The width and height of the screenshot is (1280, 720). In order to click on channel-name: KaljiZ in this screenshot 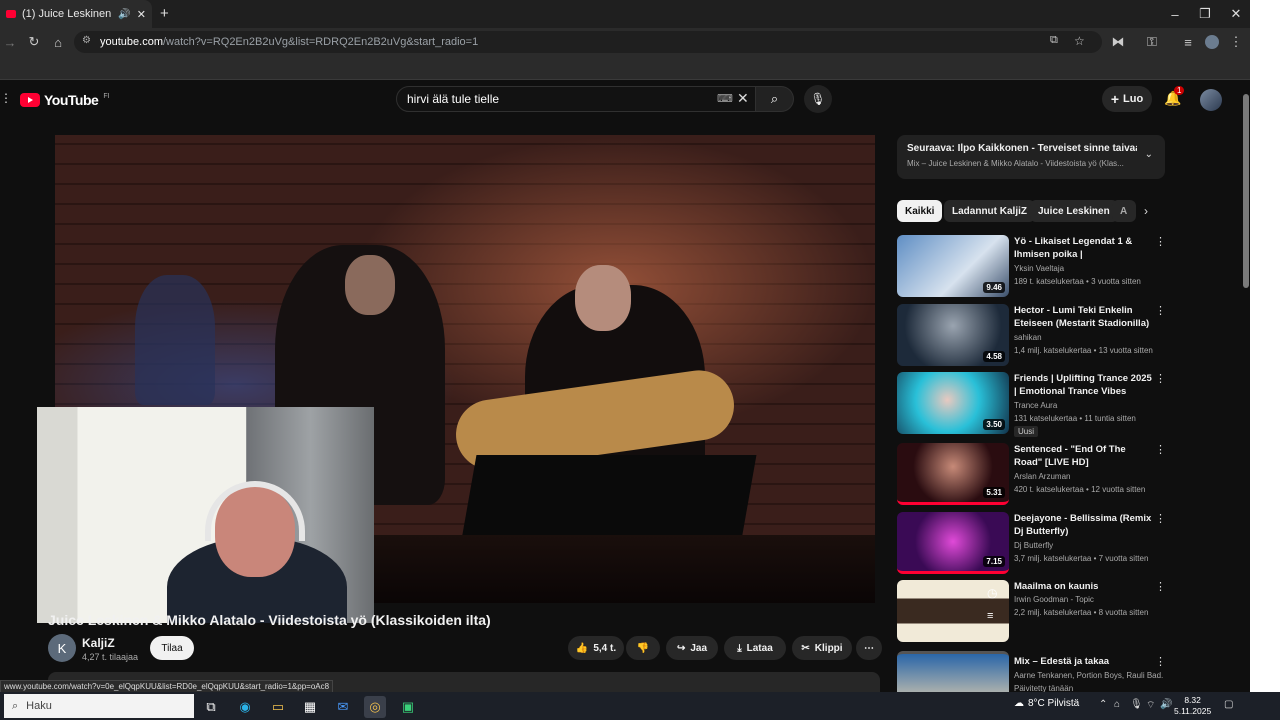, I will do `click(98, 643)`.